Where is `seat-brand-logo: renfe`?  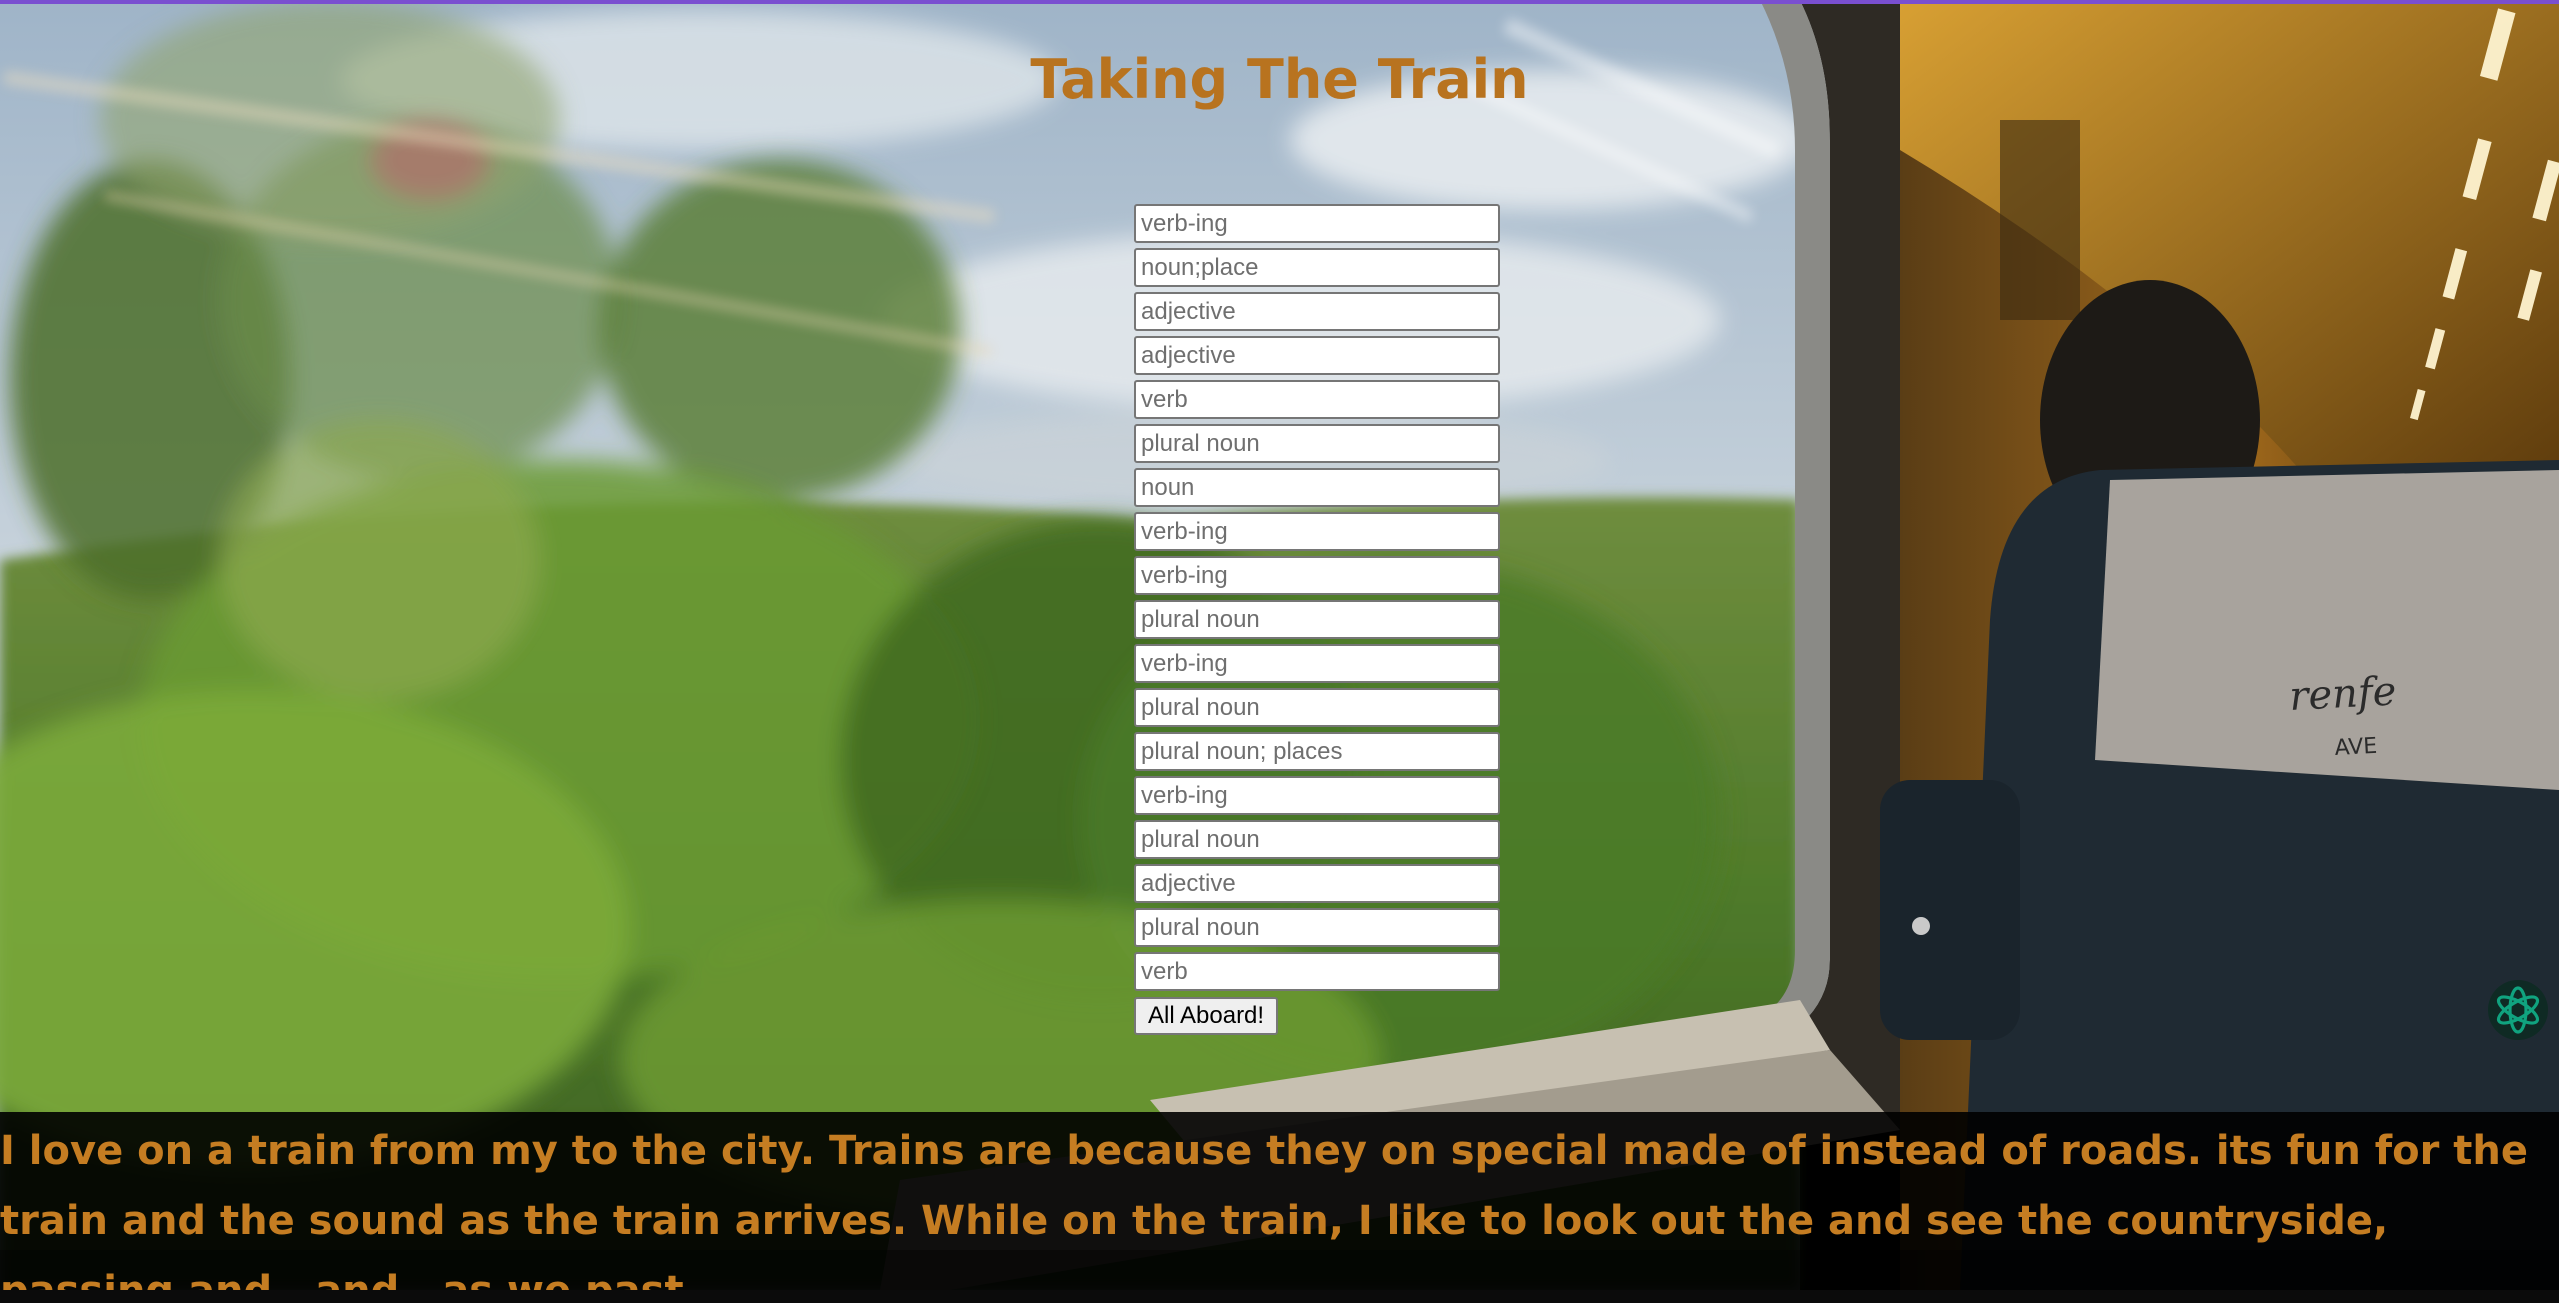 seat-brand-logo: renfe is located at coordinates (2342, 694).